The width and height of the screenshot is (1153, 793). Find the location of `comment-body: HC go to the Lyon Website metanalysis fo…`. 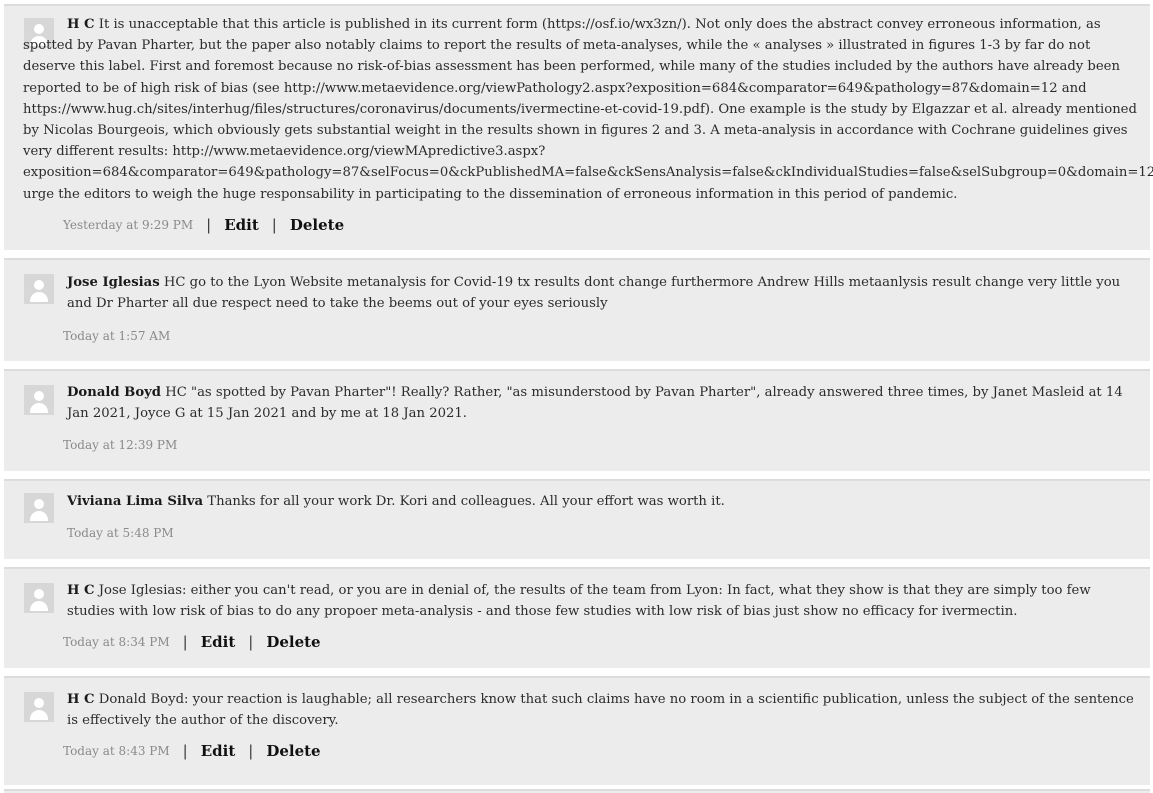

comment-body: HC go to the Lyon Website metanalysis fo… is located at coordinates (594, 293).